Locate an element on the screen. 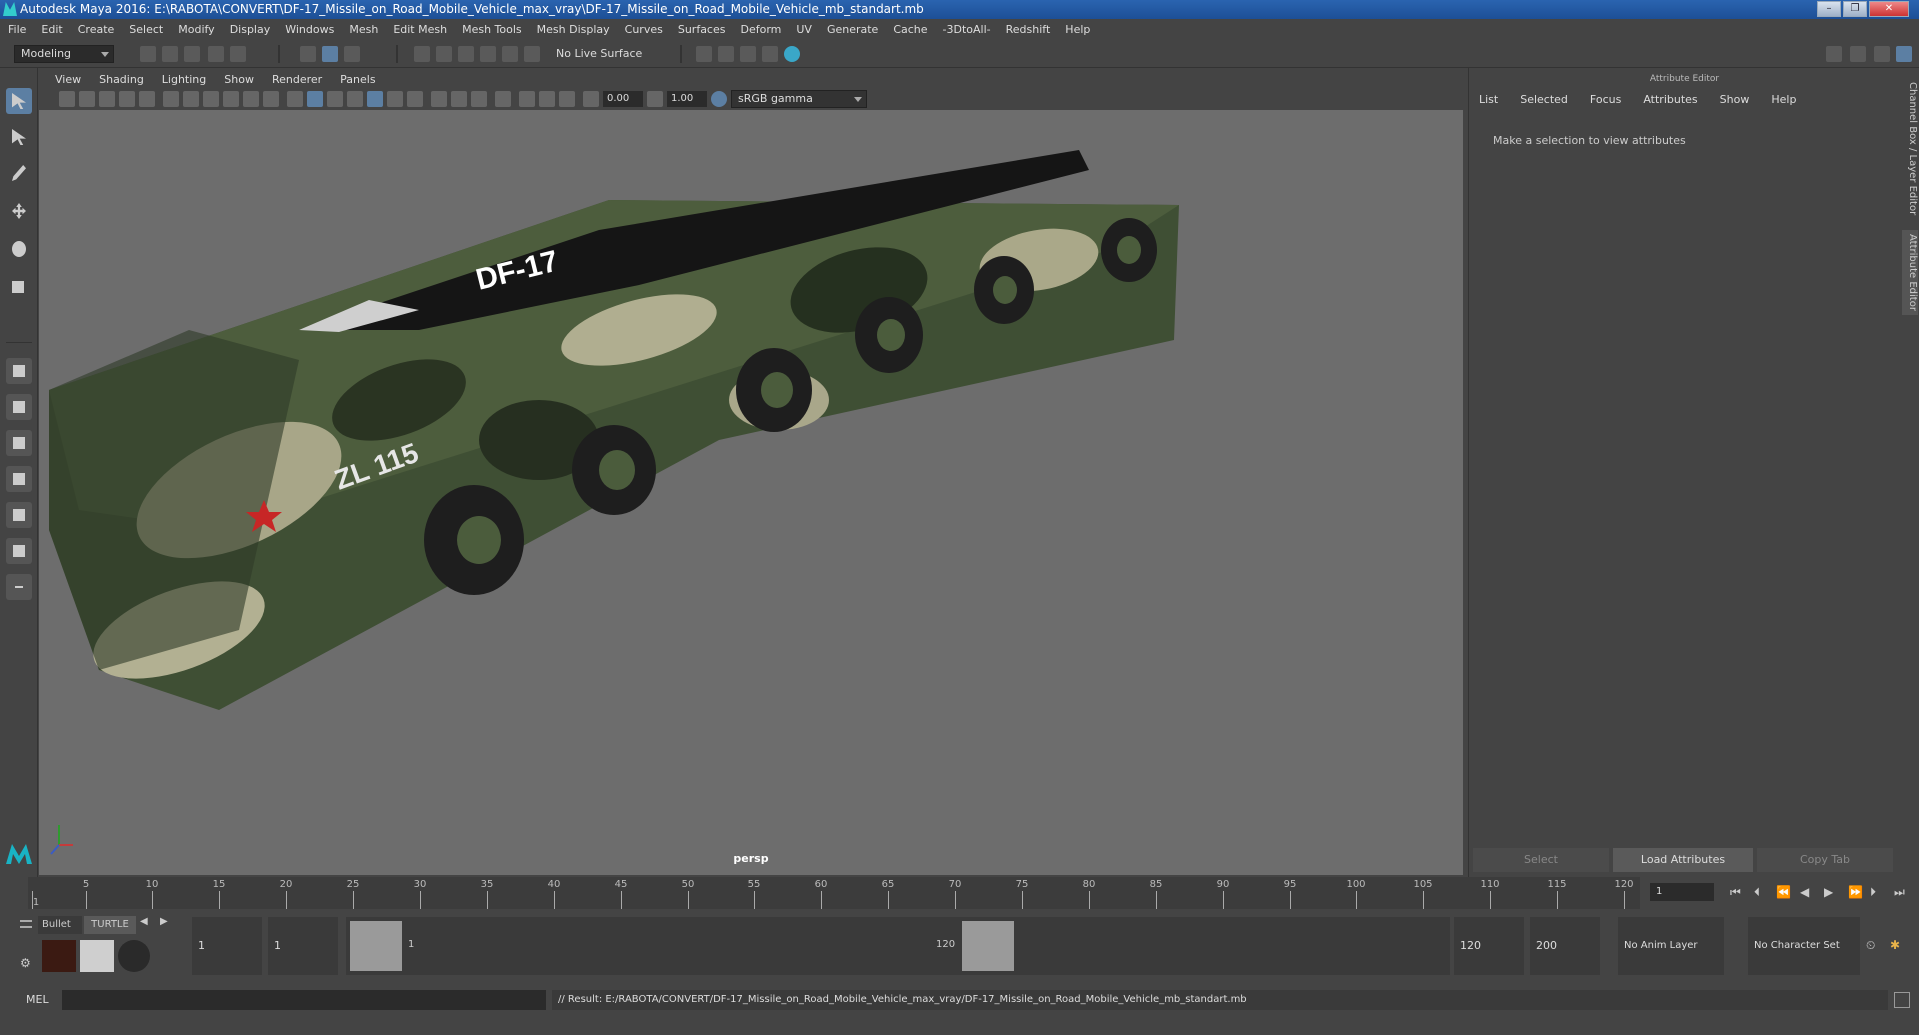 The width and height of the screenshot is (1919, 1035). step-forward-key-icon: ⏩ is located at coordinates (1855, 892).